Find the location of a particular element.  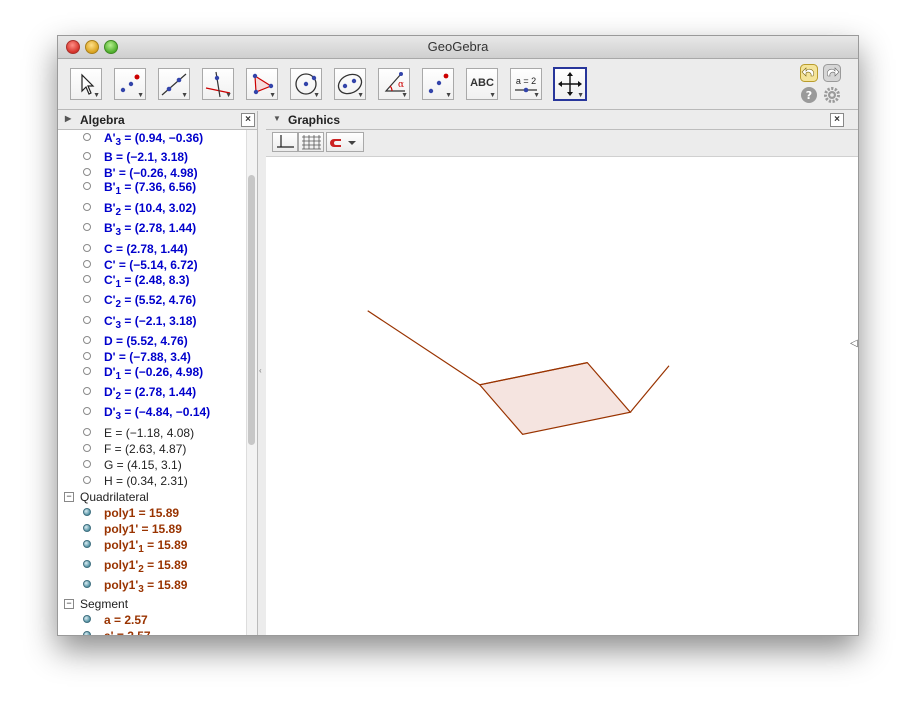

object-definition: a' = 2.57 is located at coordinates (127, 632).